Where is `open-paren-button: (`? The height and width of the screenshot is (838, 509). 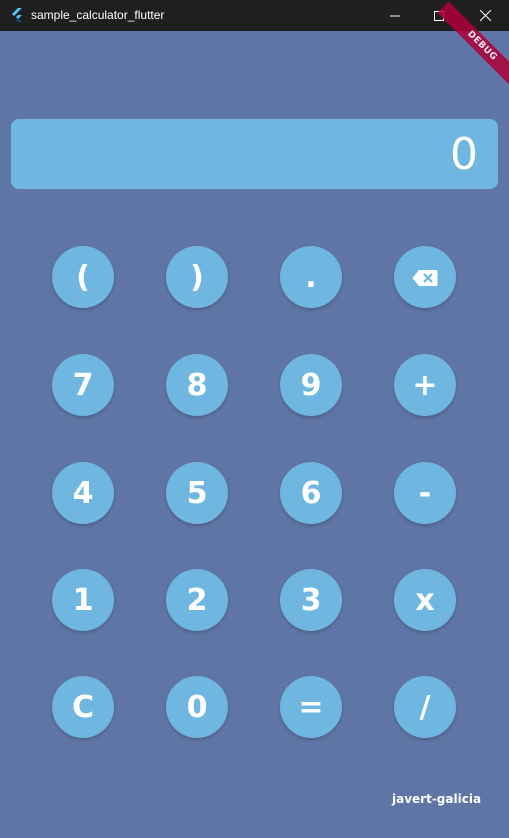 open-paren-button: ( is located at coordinates (83, 277).